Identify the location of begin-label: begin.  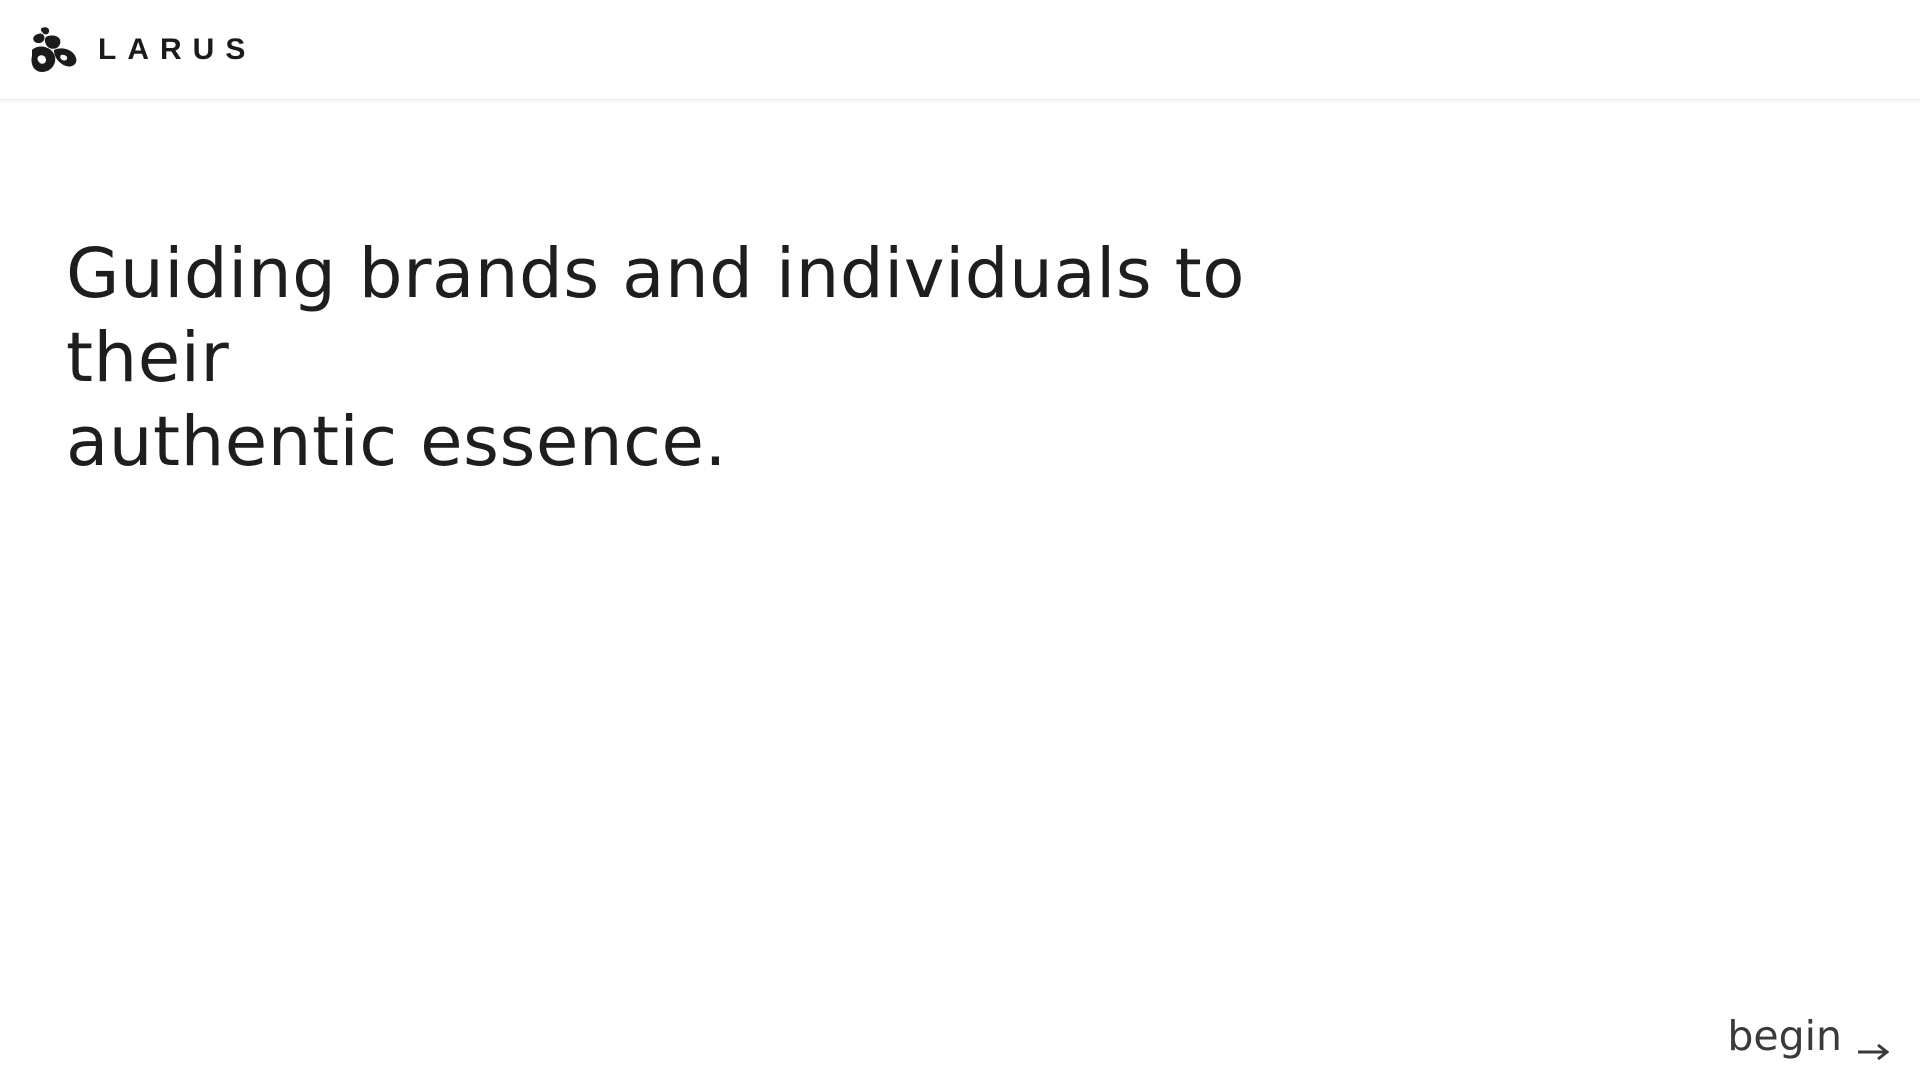
(1784, 1036).